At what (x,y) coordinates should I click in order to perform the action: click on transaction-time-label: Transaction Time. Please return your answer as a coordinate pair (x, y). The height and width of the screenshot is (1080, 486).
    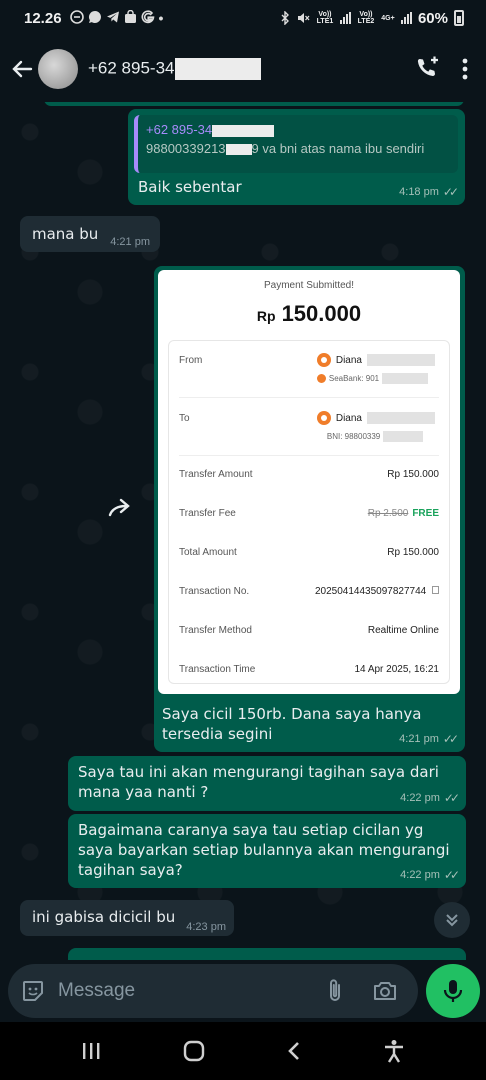
    Looking at the image, I should click on (217, 669).